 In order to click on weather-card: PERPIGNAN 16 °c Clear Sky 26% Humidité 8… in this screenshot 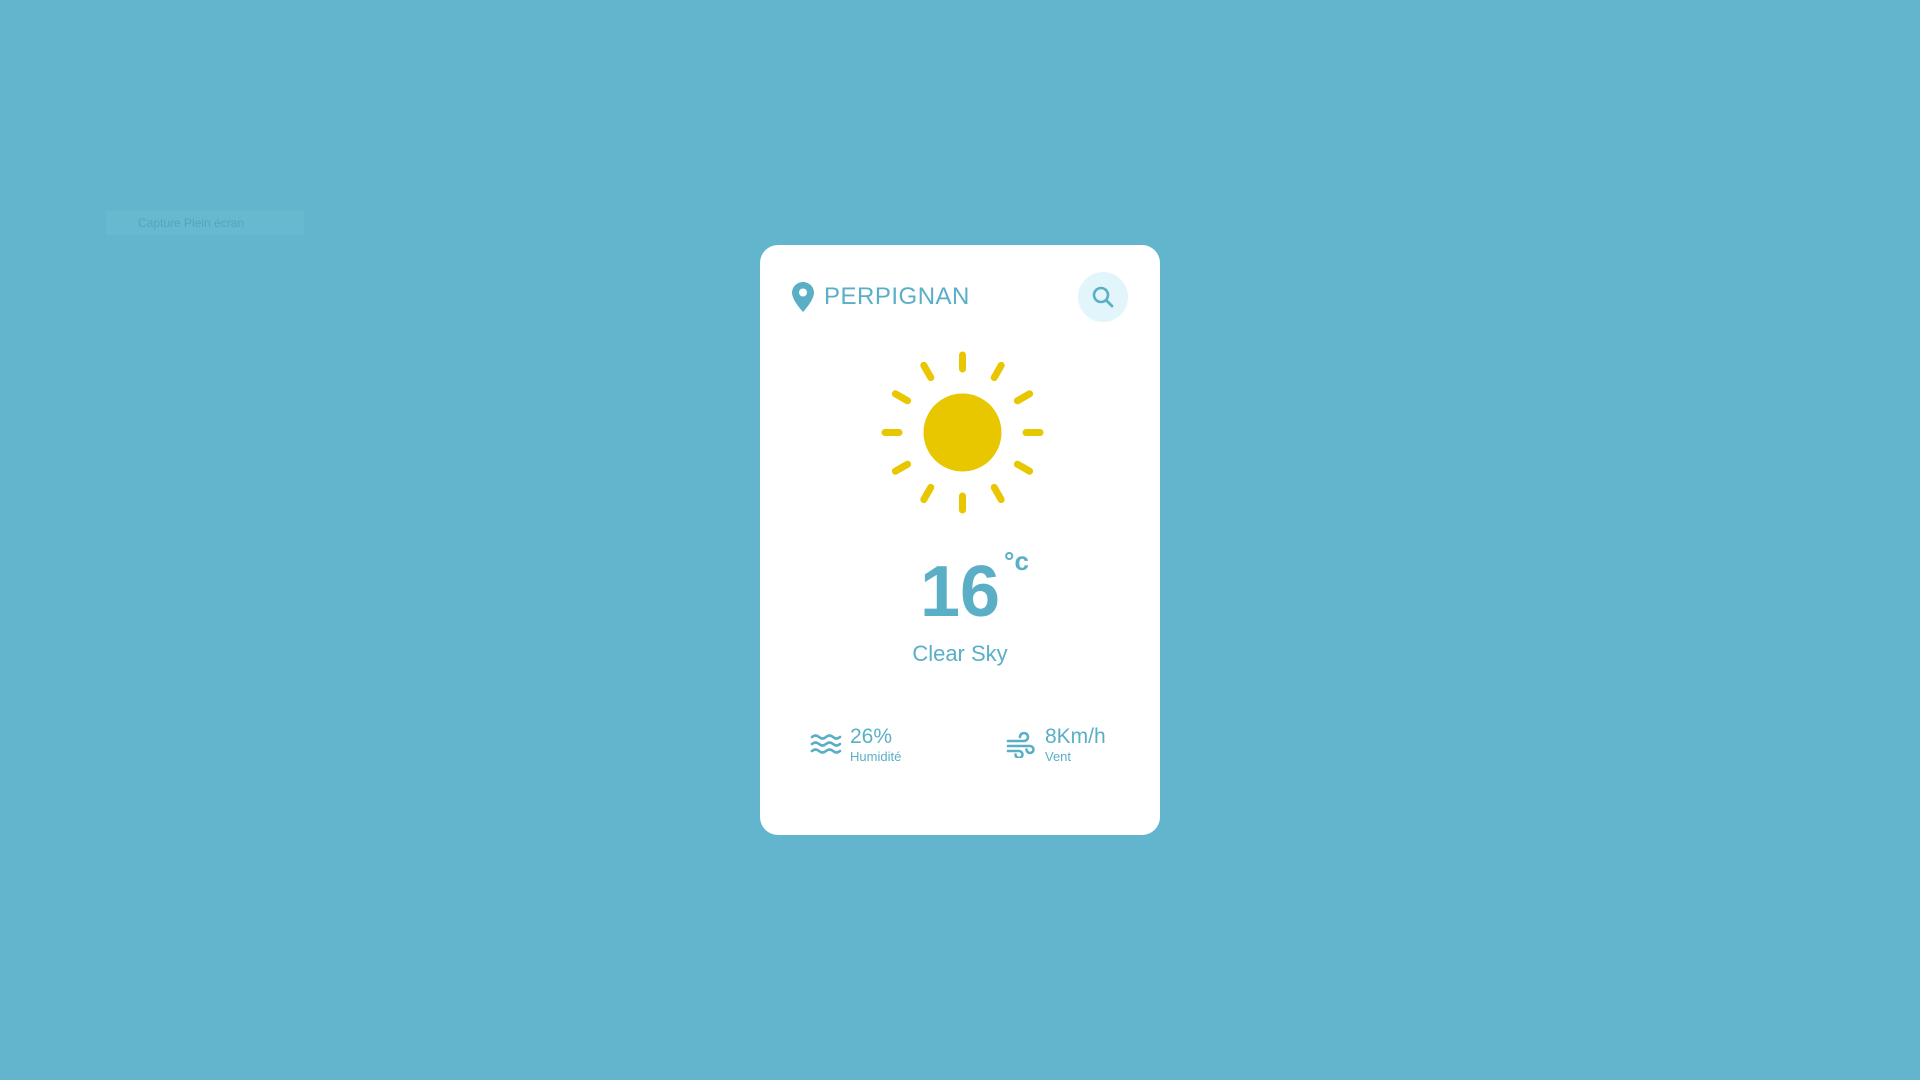, I will do `click(960, 540)`.